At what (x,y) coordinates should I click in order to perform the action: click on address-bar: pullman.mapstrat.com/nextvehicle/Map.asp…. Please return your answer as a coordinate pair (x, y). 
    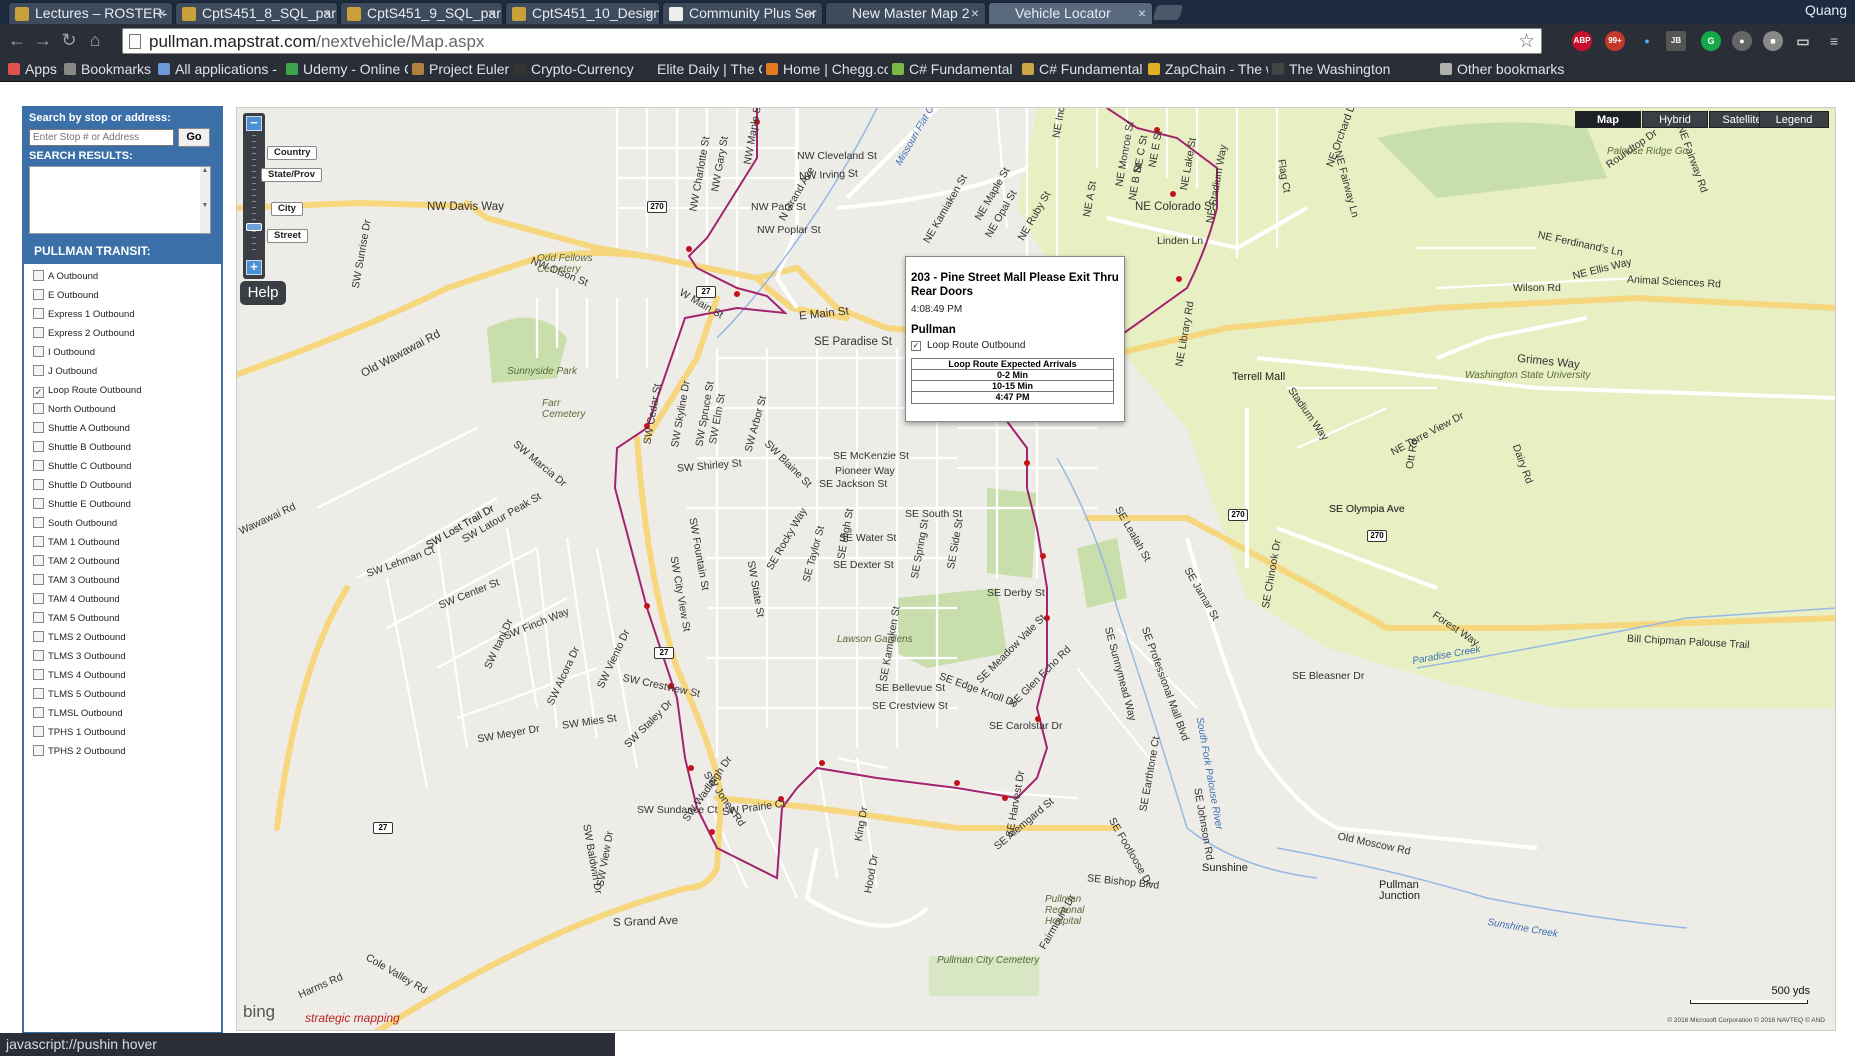
    Looking at the image, I should click on (832, 41).